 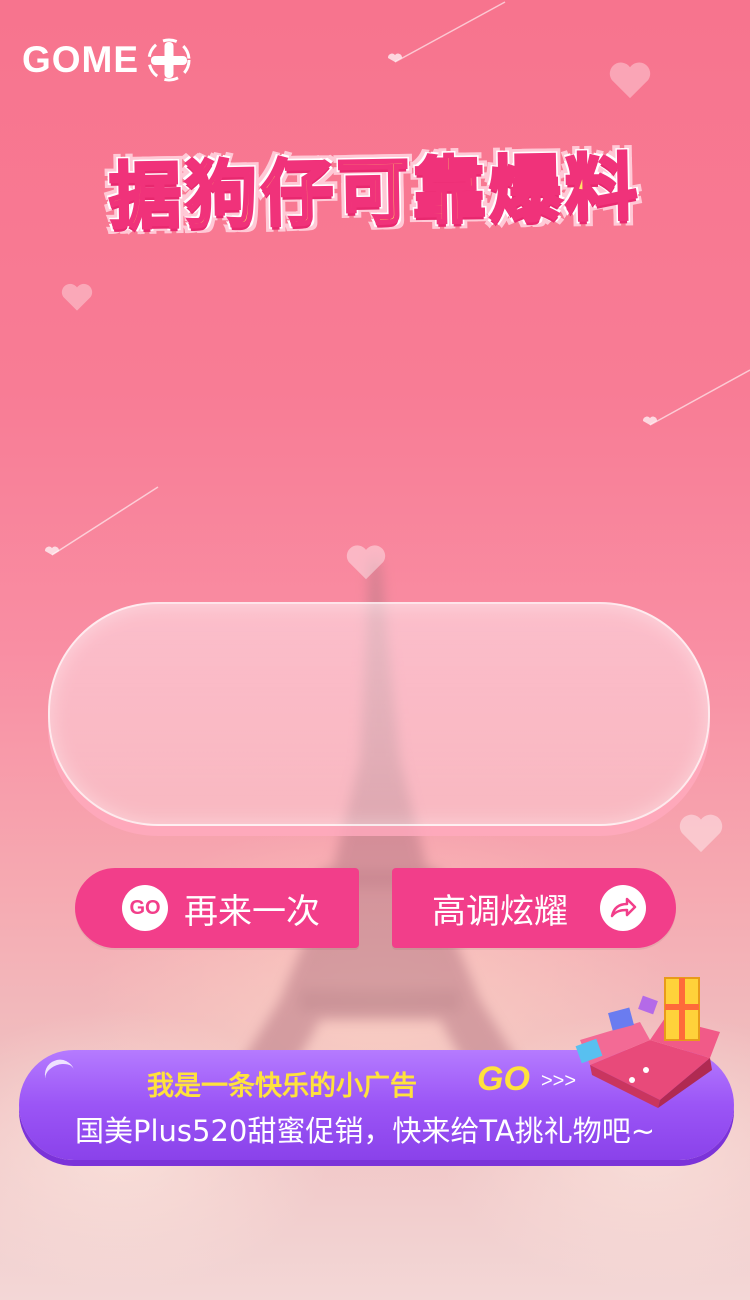 What do you see at coordinates (58, 1069) in the screenshot?
I see `ad-gloss` at bounding box center [58, 1069].